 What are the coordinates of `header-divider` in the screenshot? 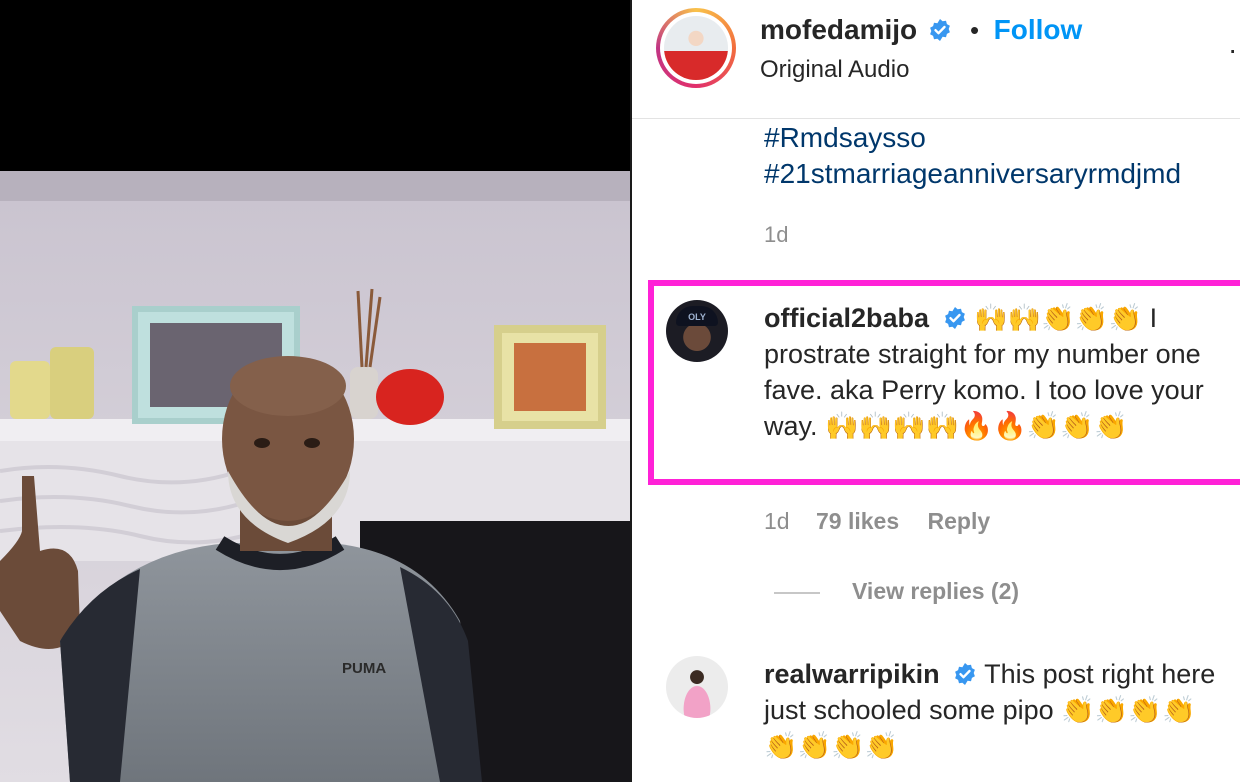 It's located at (936, 118).